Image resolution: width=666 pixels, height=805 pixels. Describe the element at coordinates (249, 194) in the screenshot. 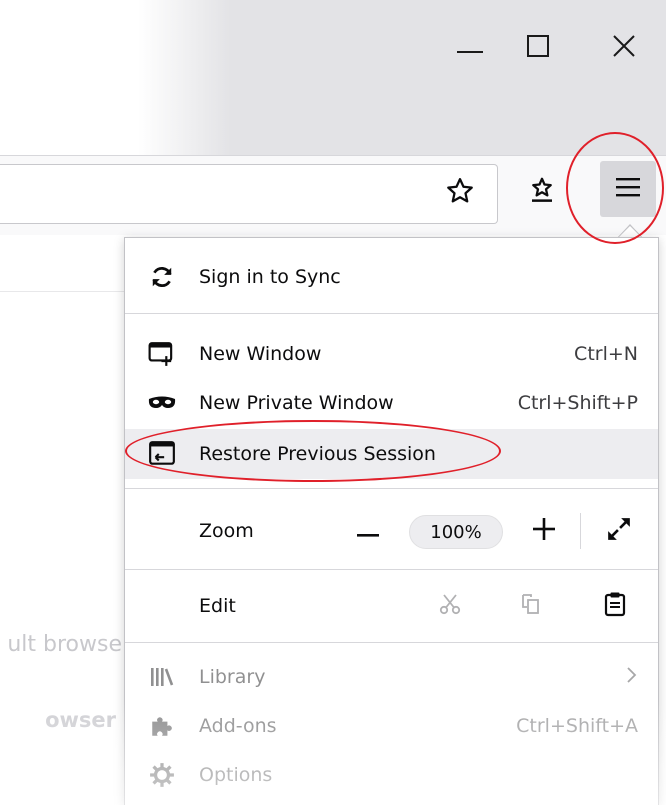

I see `url-bar` at that location.